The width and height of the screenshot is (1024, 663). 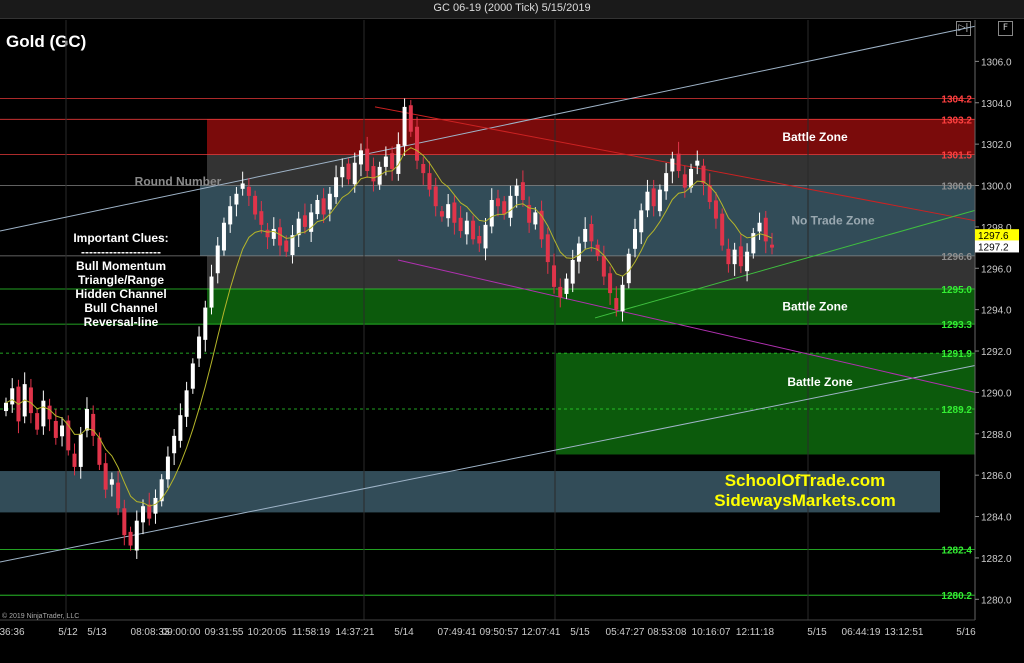 I want to click on x-tick-label: 12:07:41, so click(x=541, y=632).